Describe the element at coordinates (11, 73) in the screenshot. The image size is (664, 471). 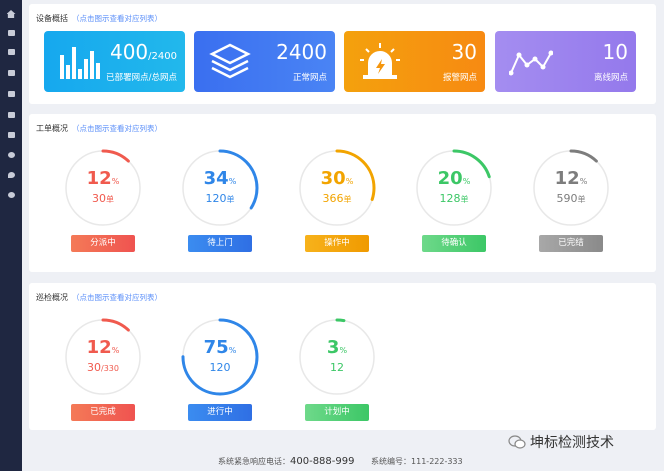
I see `calendar-icon` at that location.